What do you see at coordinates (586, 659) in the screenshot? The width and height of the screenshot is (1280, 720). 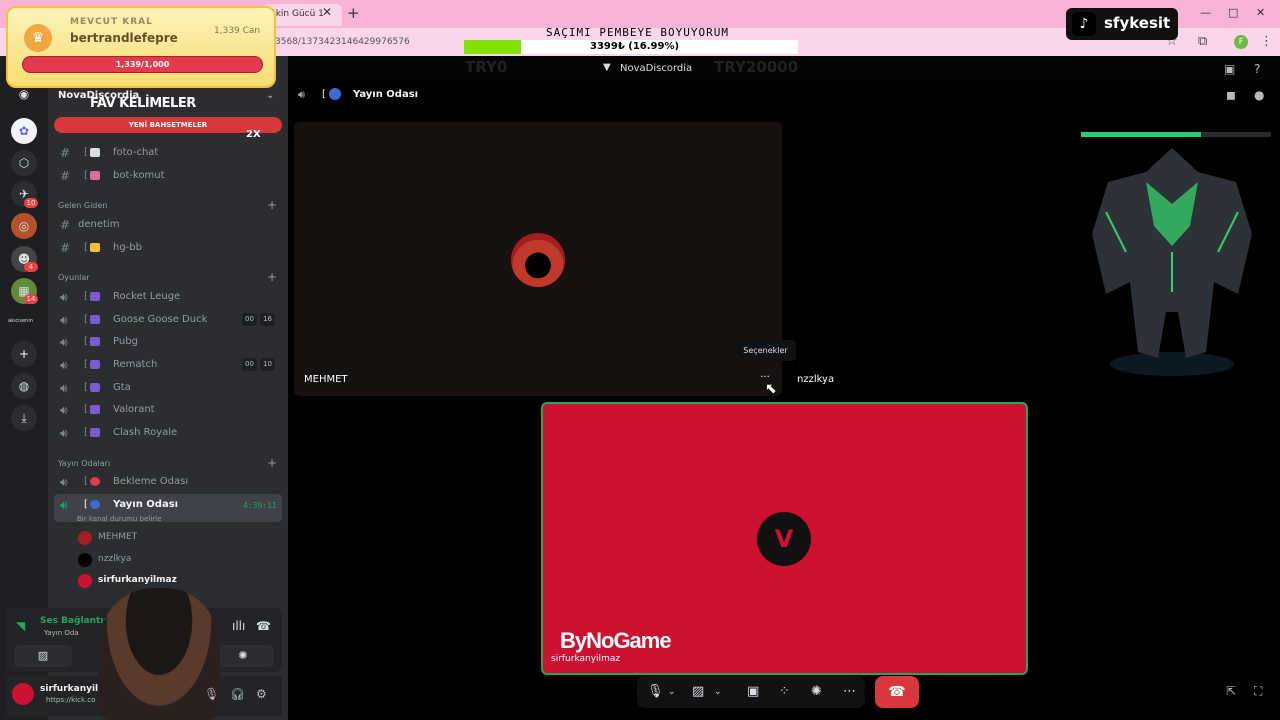 I see `tile-name: sirfurkanyilmaz` at bounding box center [586, 659].